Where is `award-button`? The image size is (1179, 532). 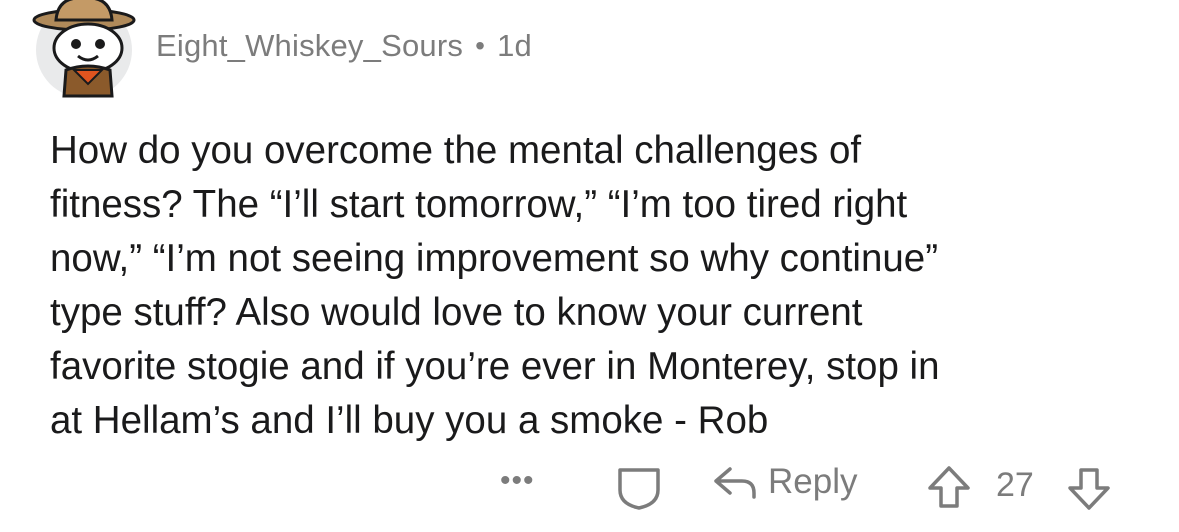 award-button is located at coordinates (639, 490).